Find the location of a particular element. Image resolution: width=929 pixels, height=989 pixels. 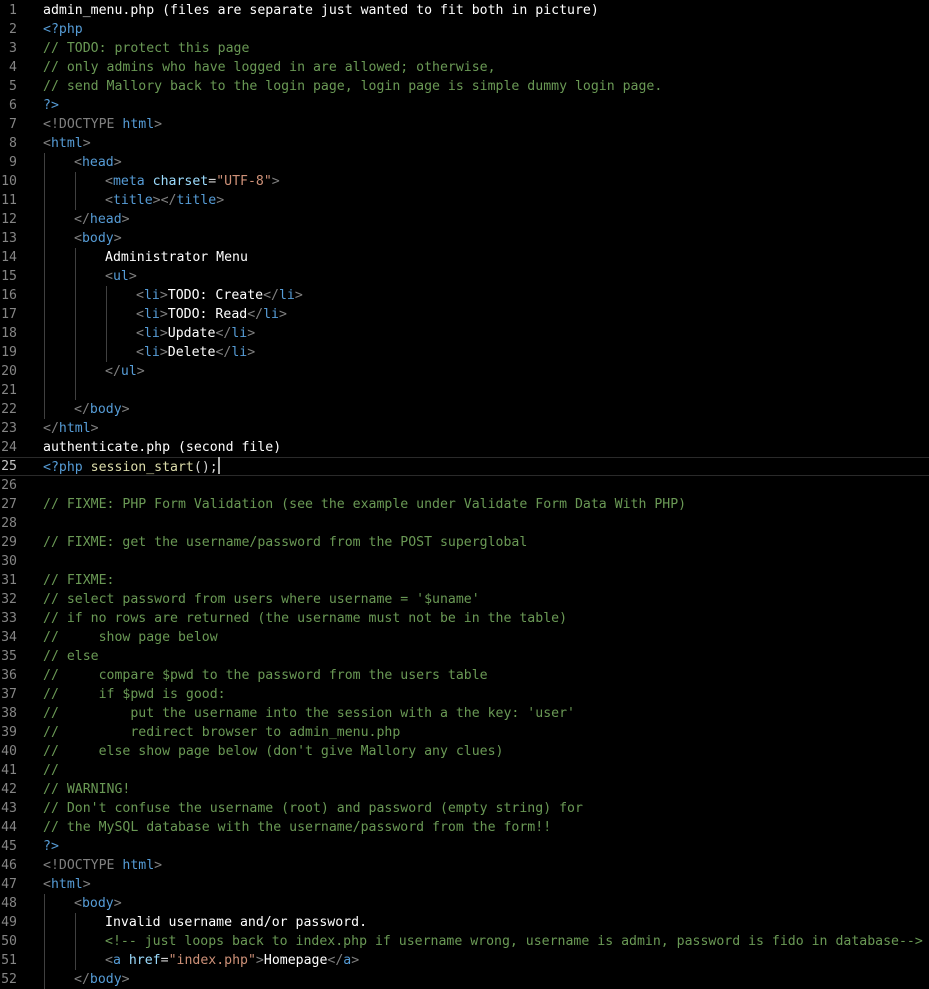

code-line: 52 </body> is located at coordinates (464, 979).